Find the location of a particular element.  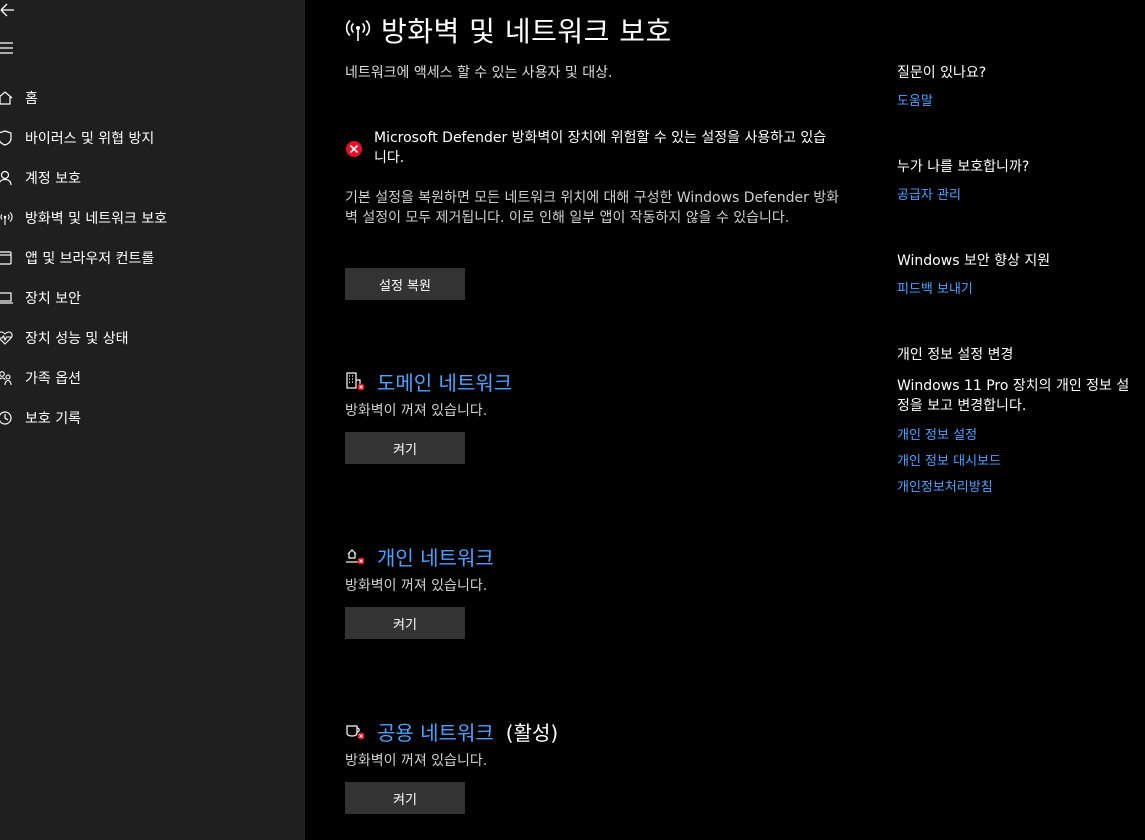

sidebar-item-account-protection: 계정 보호 is located at coordinates (152, 178).